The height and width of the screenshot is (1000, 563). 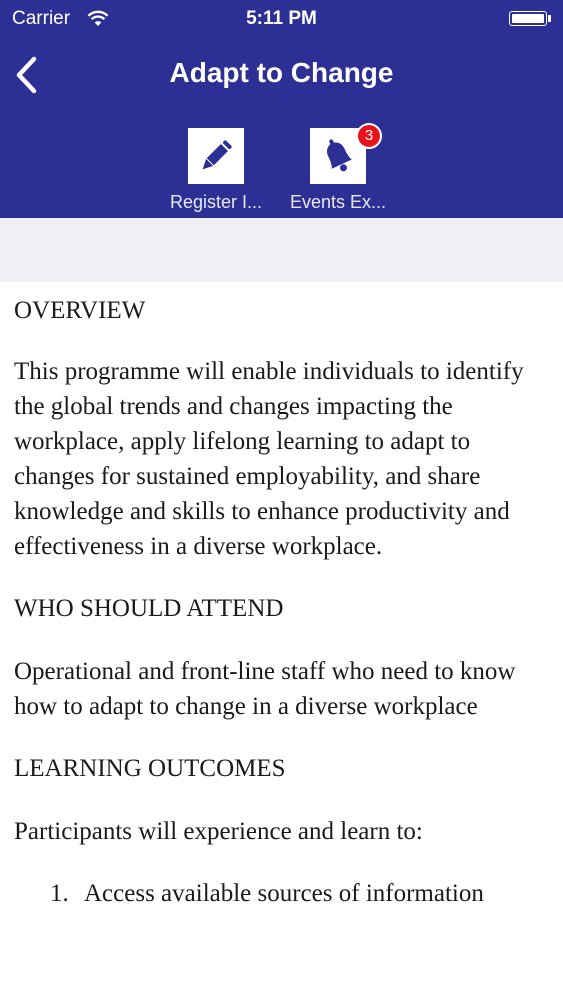 I want to click on list-item-number: 1., so click(x=59, y=893).